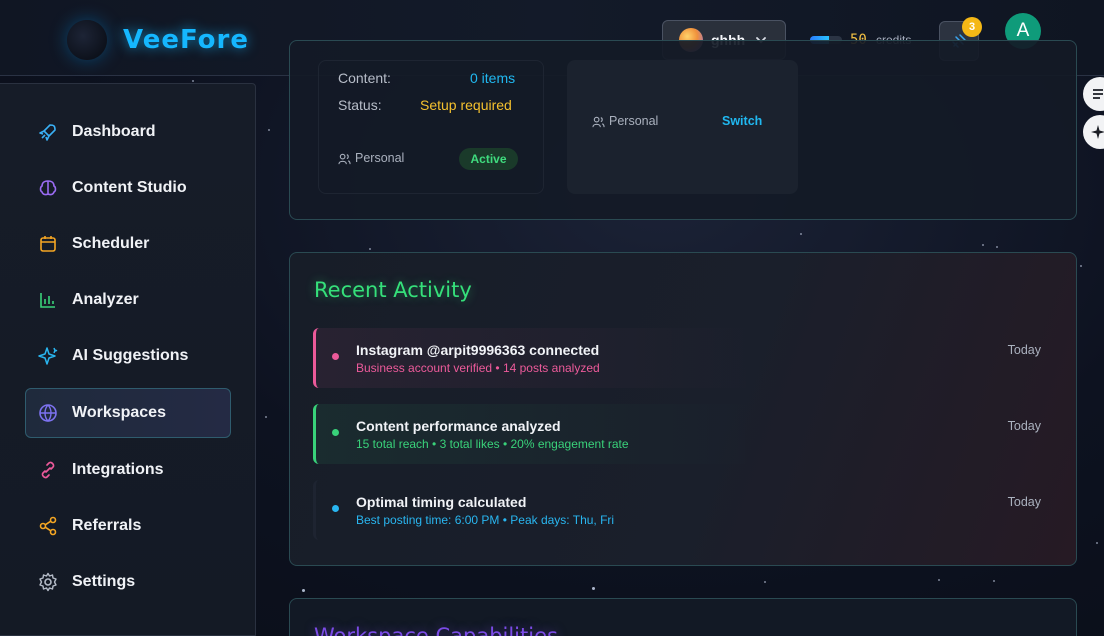 Image resolution: width=1104 pixels, height=636 pixels. What do you see at coordinates (111, 243) in the screenshot?
I see `sidebar-item-label: Scheduler` at bounding box center [111, 243].